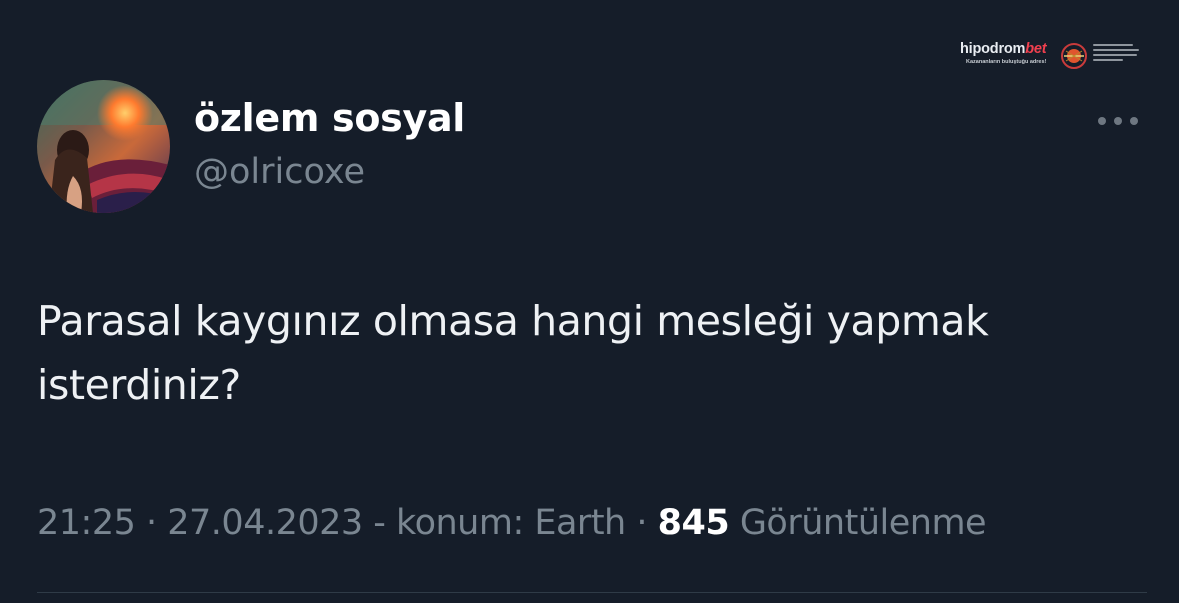  Describe the element at coordinates (1102, 121) in the screenshot. I see `more-horizontal-icon` at that location.